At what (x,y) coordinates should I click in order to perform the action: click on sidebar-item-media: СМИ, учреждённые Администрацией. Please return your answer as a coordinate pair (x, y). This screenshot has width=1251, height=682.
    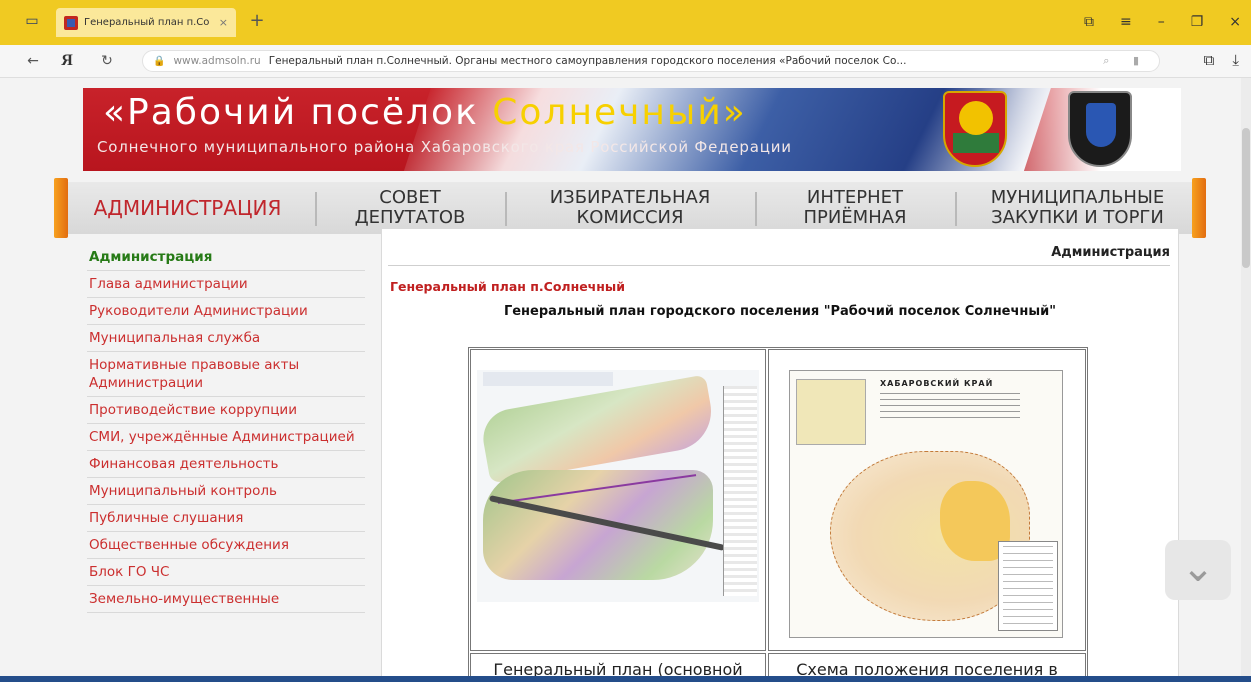
    Looking at the image, I should click on (226, 437).